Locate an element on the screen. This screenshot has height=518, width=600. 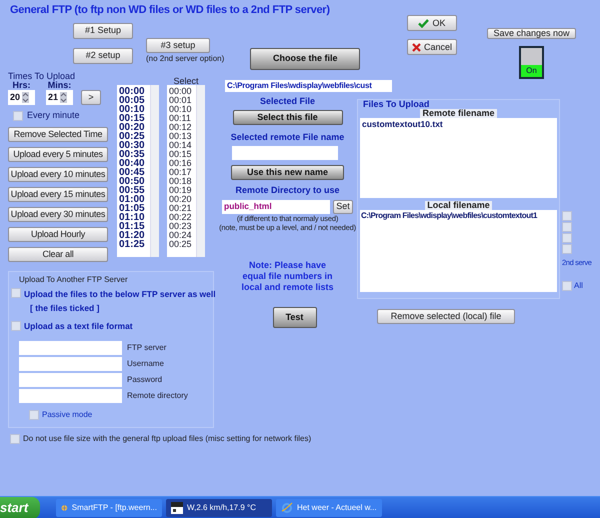
time-item: 01:20 is located at coordinates (134, 235).